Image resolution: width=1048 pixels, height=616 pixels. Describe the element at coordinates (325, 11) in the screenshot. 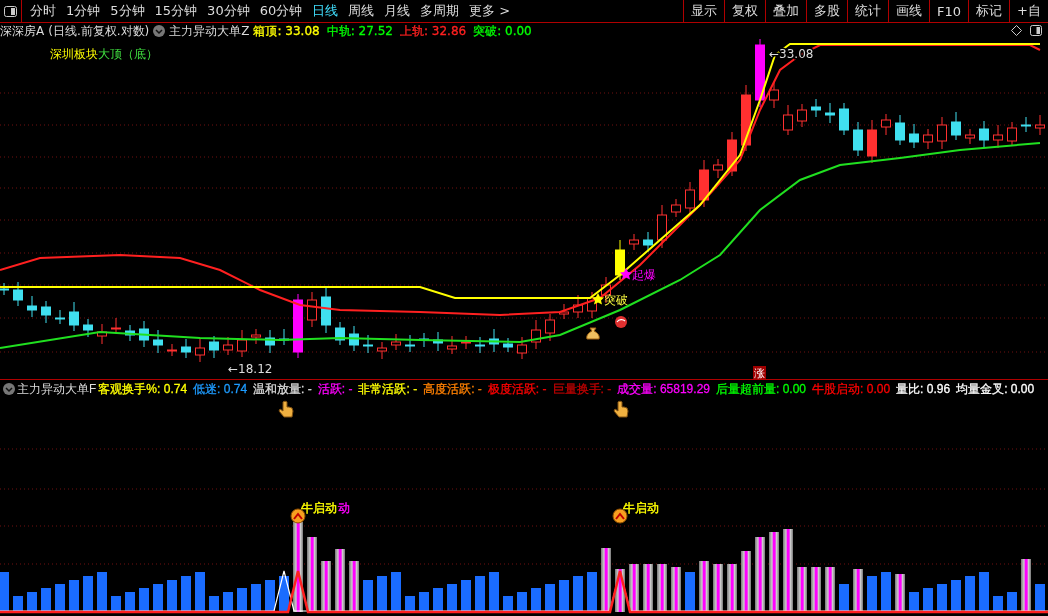

I see `period-tab: 日线` at that location.